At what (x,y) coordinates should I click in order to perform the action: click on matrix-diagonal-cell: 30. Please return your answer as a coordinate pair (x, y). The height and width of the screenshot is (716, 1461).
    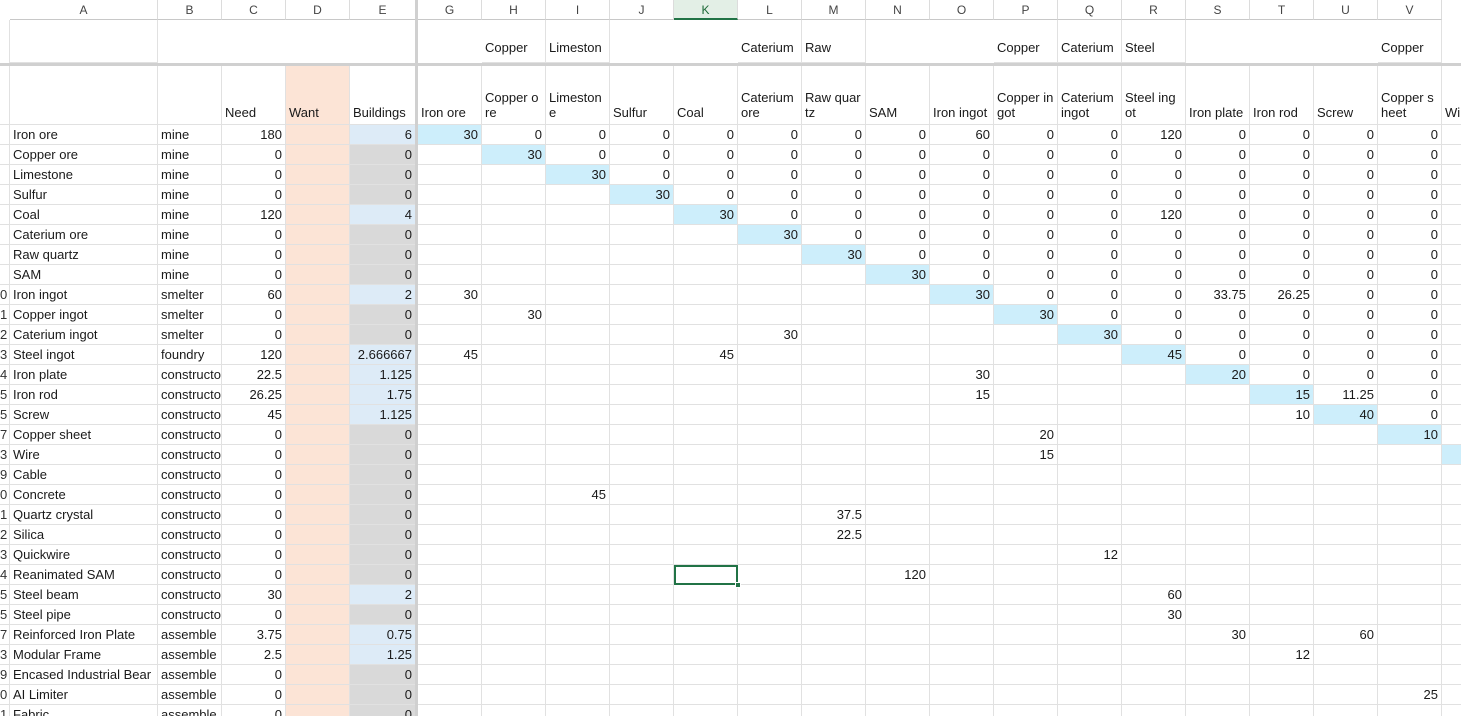
    Looking at the image, I should click on (642, 195).